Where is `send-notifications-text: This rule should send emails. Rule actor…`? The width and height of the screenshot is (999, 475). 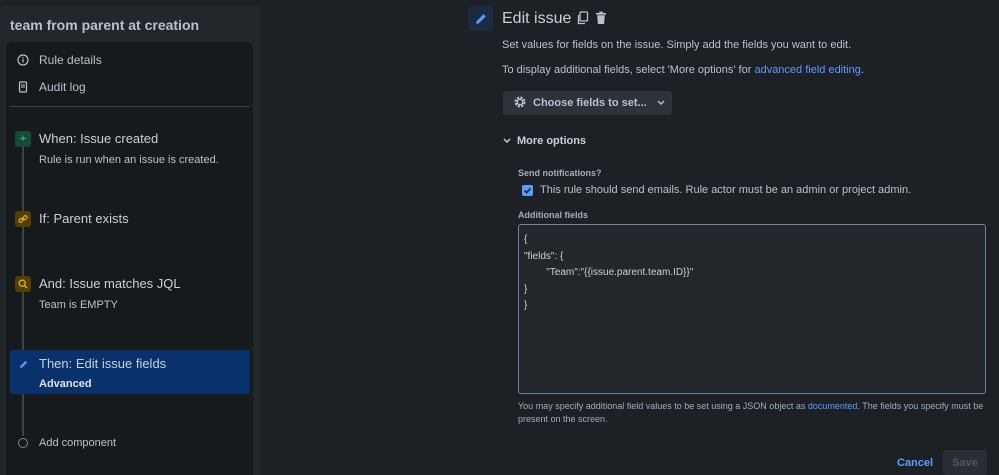 send-notifications-text: This rule should send emails. Rule actor… is located at coordinates (726, 190).